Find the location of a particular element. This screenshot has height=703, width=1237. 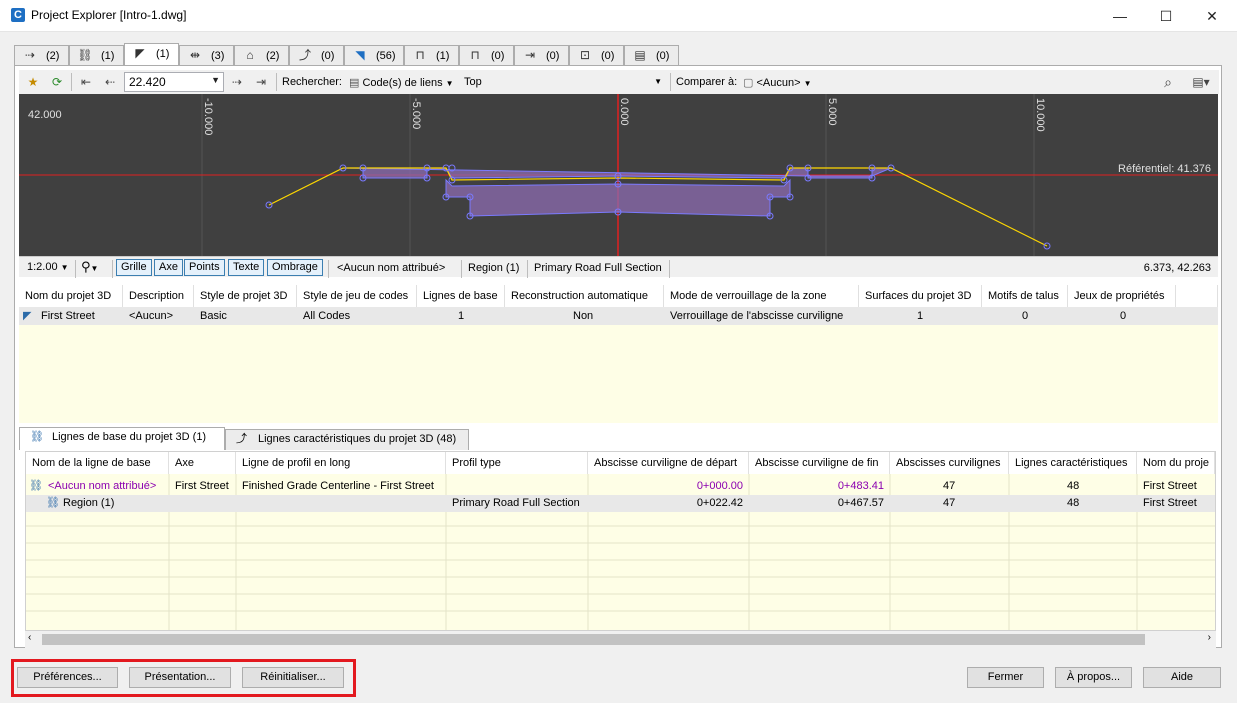

station-select: 22.420 ▼ is located at coordinates (174, 82).